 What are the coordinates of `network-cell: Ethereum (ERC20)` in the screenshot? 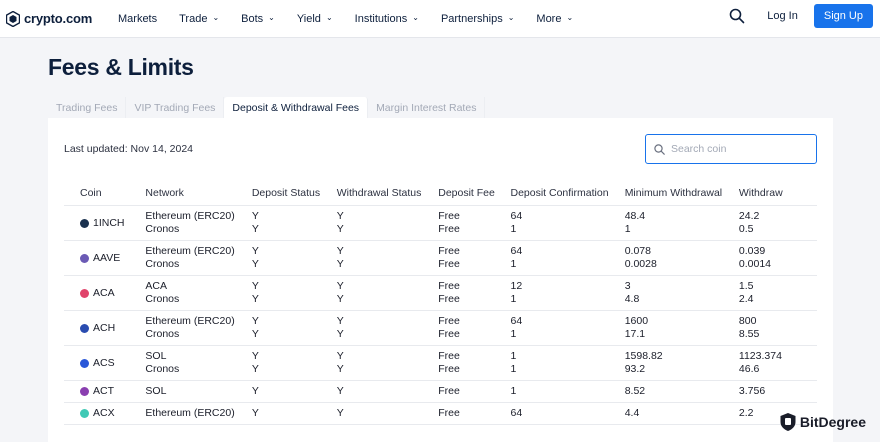 It's located at (198, 413).